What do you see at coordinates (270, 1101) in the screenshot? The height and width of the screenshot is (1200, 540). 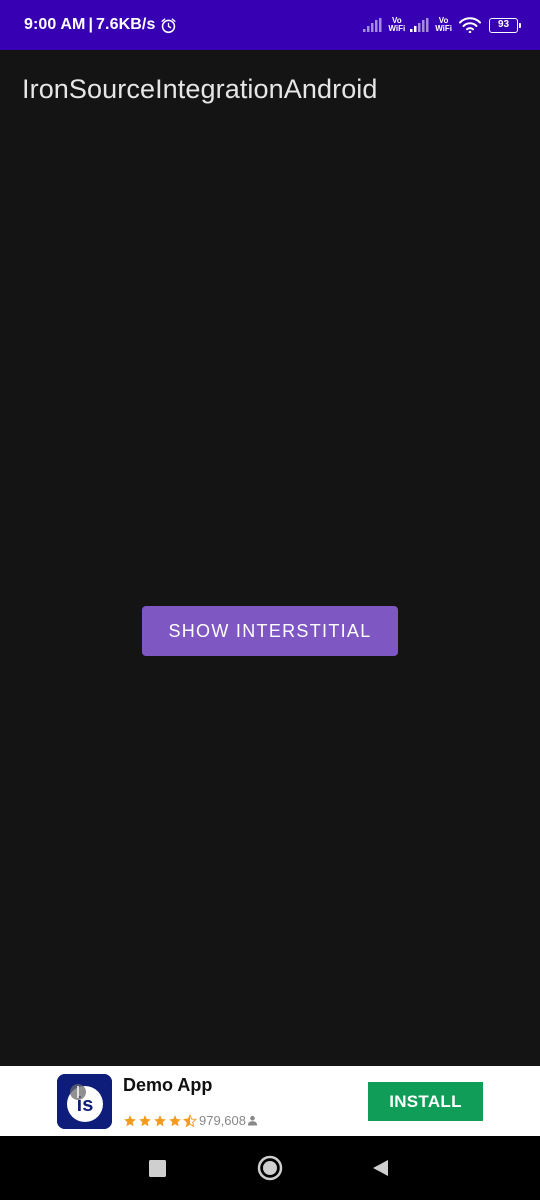 I see `ad-banner: is Demo App 979,608 INSTALL` at bounding box center [270, 1101].